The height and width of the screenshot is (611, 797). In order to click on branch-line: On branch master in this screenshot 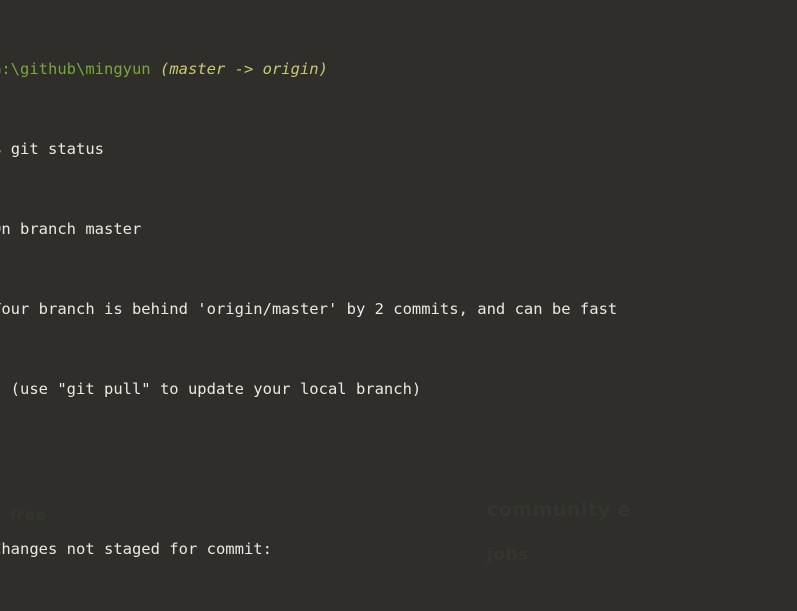, I will do `click(71, 229)`.